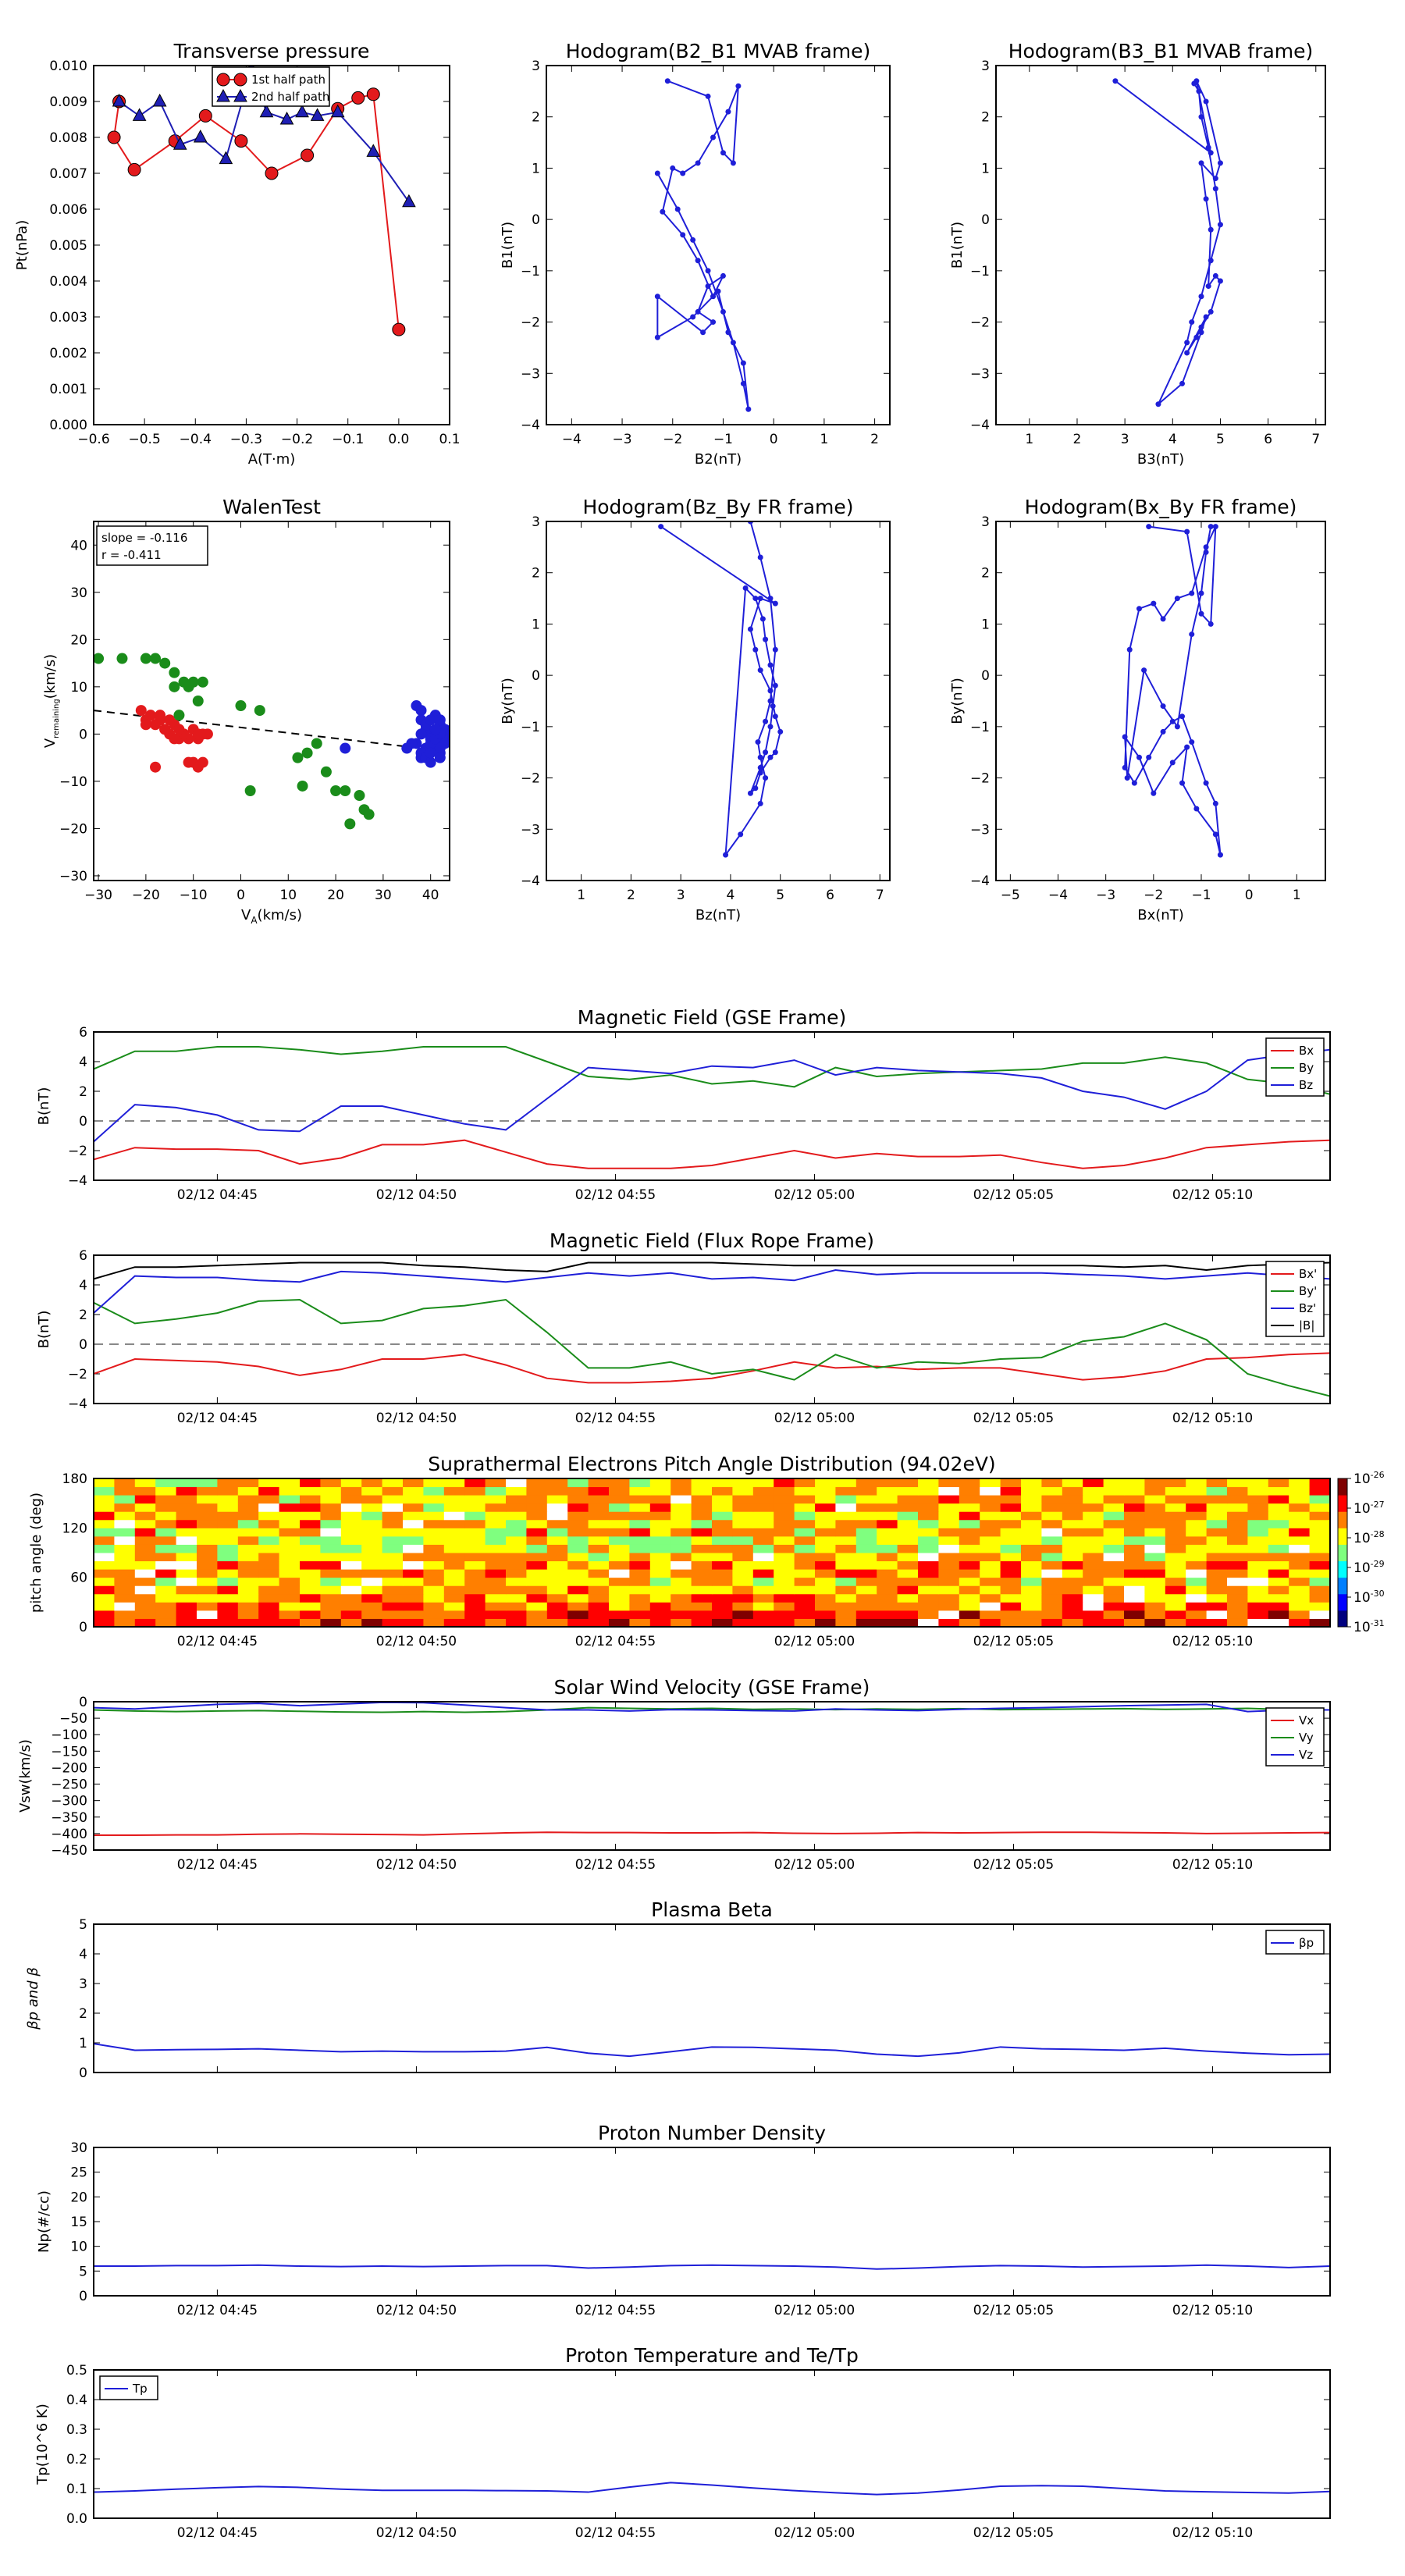 This screenshot has height=2576, width=1405. Describe the element at coordinates (288, 895) in the screenshot. I see `x-tick-label: 10` at that location.